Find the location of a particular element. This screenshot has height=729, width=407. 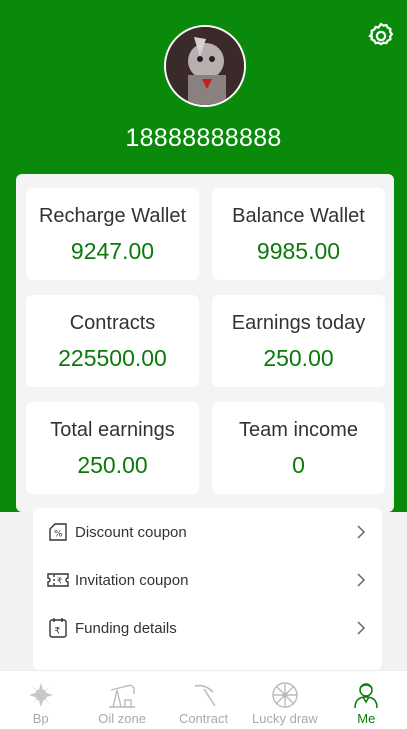

tab-contract: Contract is located at coordinates (203, 700).